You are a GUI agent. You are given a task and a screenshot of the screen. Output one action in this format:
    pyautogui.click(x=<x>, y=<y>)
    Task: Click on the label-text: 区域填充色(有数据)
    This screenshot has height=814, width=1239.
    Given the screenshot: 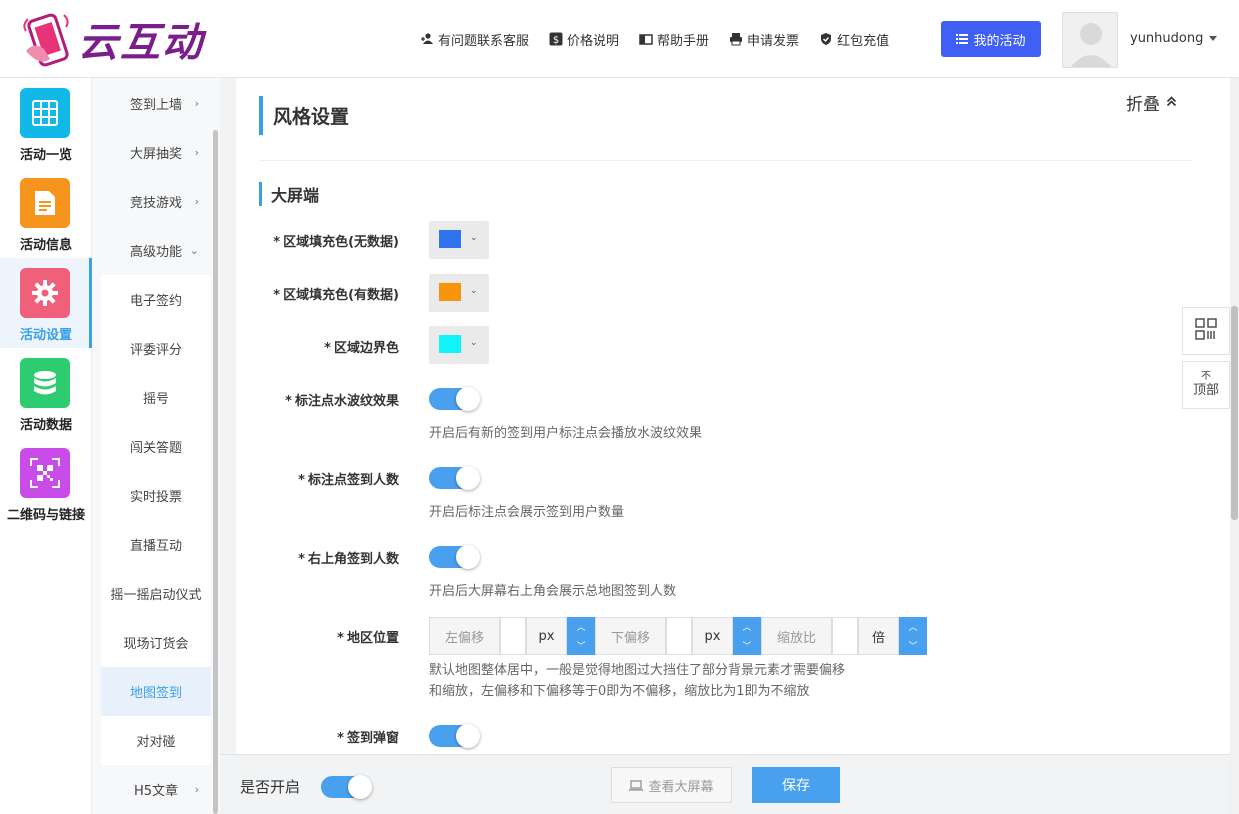 What is the action you would take?
    pyautogui.click(x=341, y=295)
    